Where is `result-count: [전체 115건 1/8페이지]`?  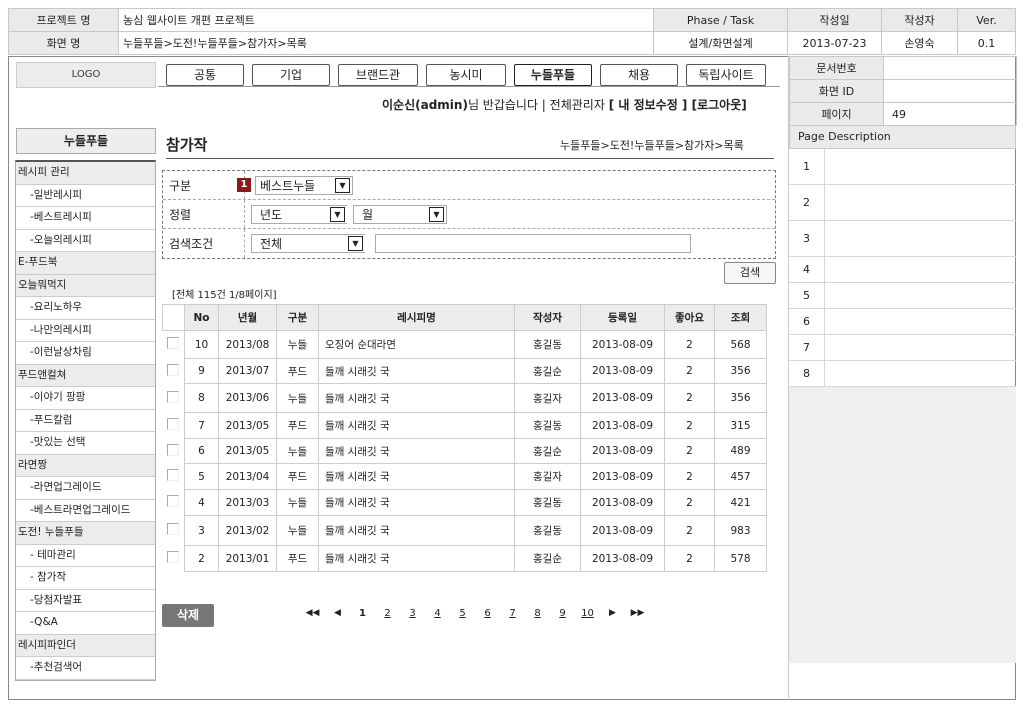
result-count: [전체 115건 1/8페이지] is located at coordinates (224, 295).